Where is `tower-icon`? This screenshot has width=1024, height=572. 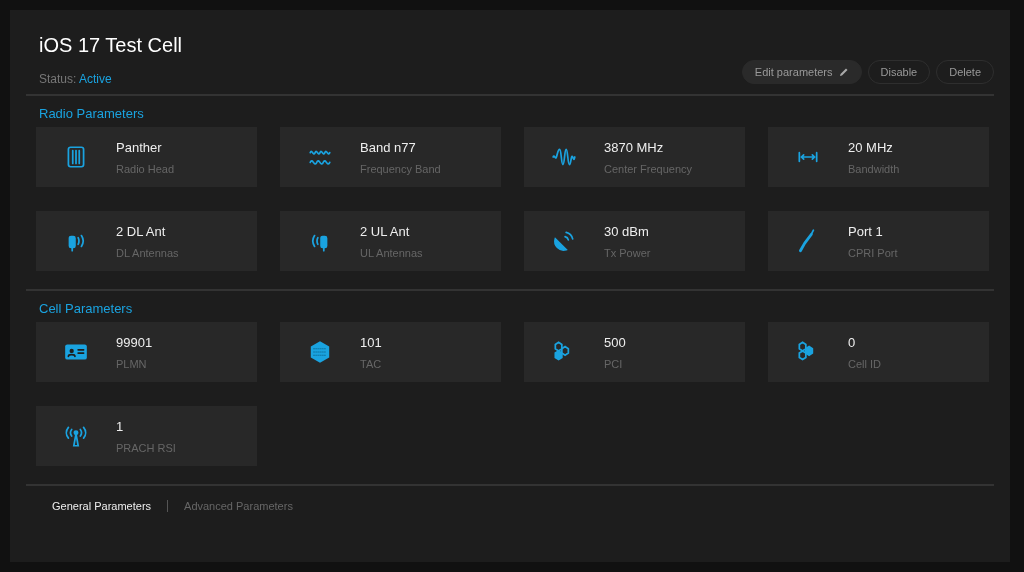 tower-icon is located at coordinates (76, 436).